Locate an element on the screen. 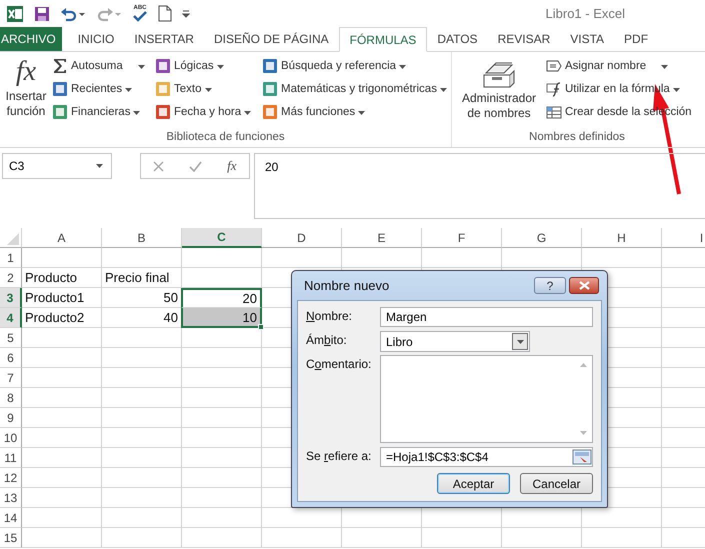 The width and height of the screenshot is (705, 549). ribbon-command: Texto is located at coordinates (206, 89).